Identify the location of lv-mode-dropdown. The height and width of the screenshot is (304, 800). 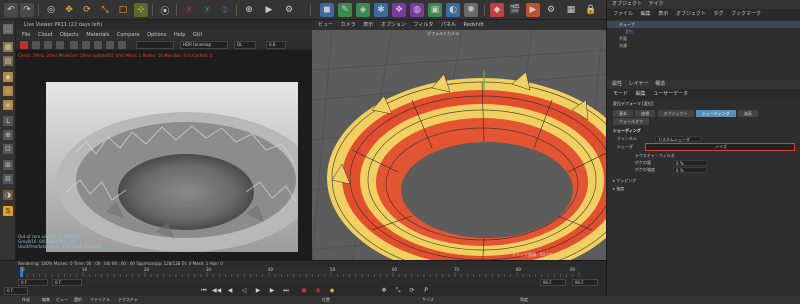
(155, 45).